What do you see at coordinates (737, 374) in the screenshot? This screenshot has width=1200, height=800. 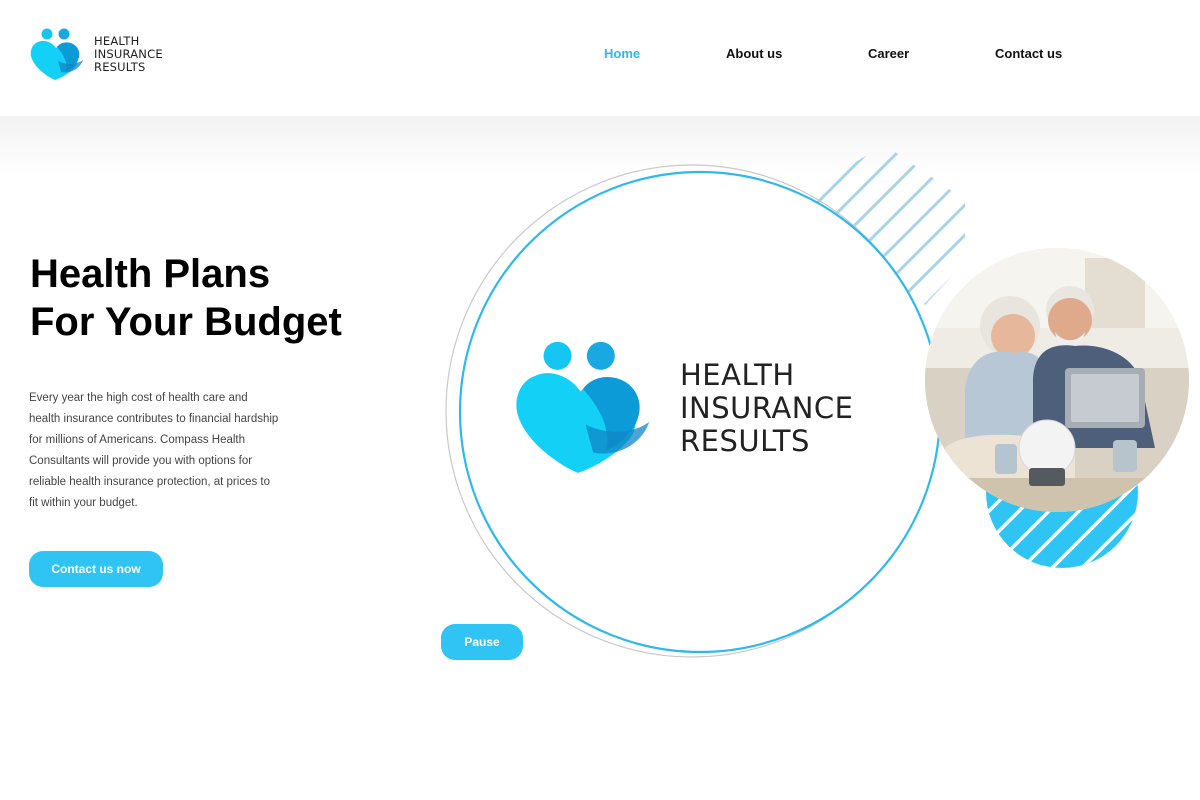 I see `center-brand-line1: HEALTH` at bounding box center [737, 374].